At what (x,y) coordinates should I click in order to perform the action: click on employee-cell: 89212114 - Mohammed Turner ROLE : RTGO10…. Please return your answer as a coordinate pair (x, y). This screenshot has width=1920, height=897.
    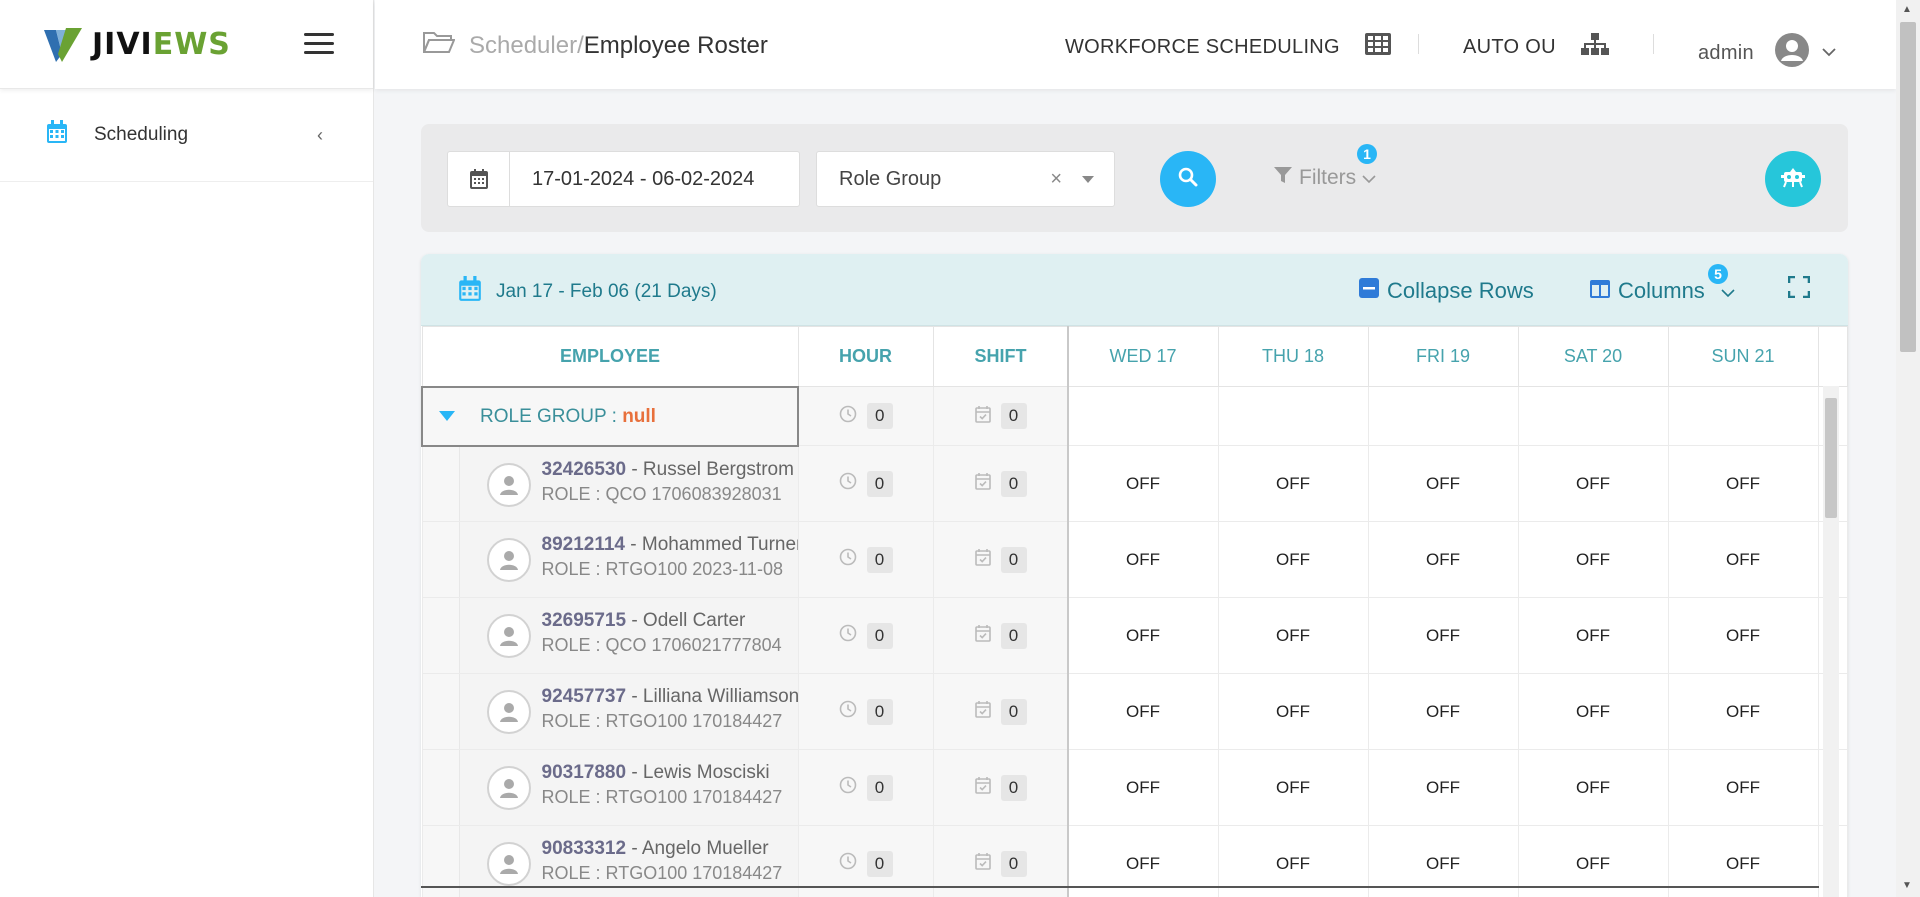
    Looking at the image, I should click on (610, 559).